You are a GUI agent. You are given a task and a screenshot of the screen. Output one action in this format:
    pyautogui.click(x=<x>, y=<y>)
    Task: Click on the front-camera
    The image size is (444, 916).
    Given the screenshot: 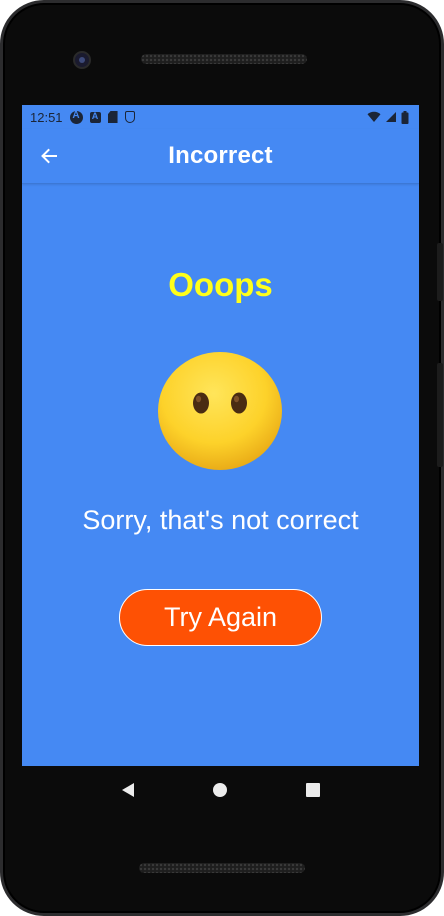 What is the action you would take?
    pyautogui.click(x=82, y=60)
    